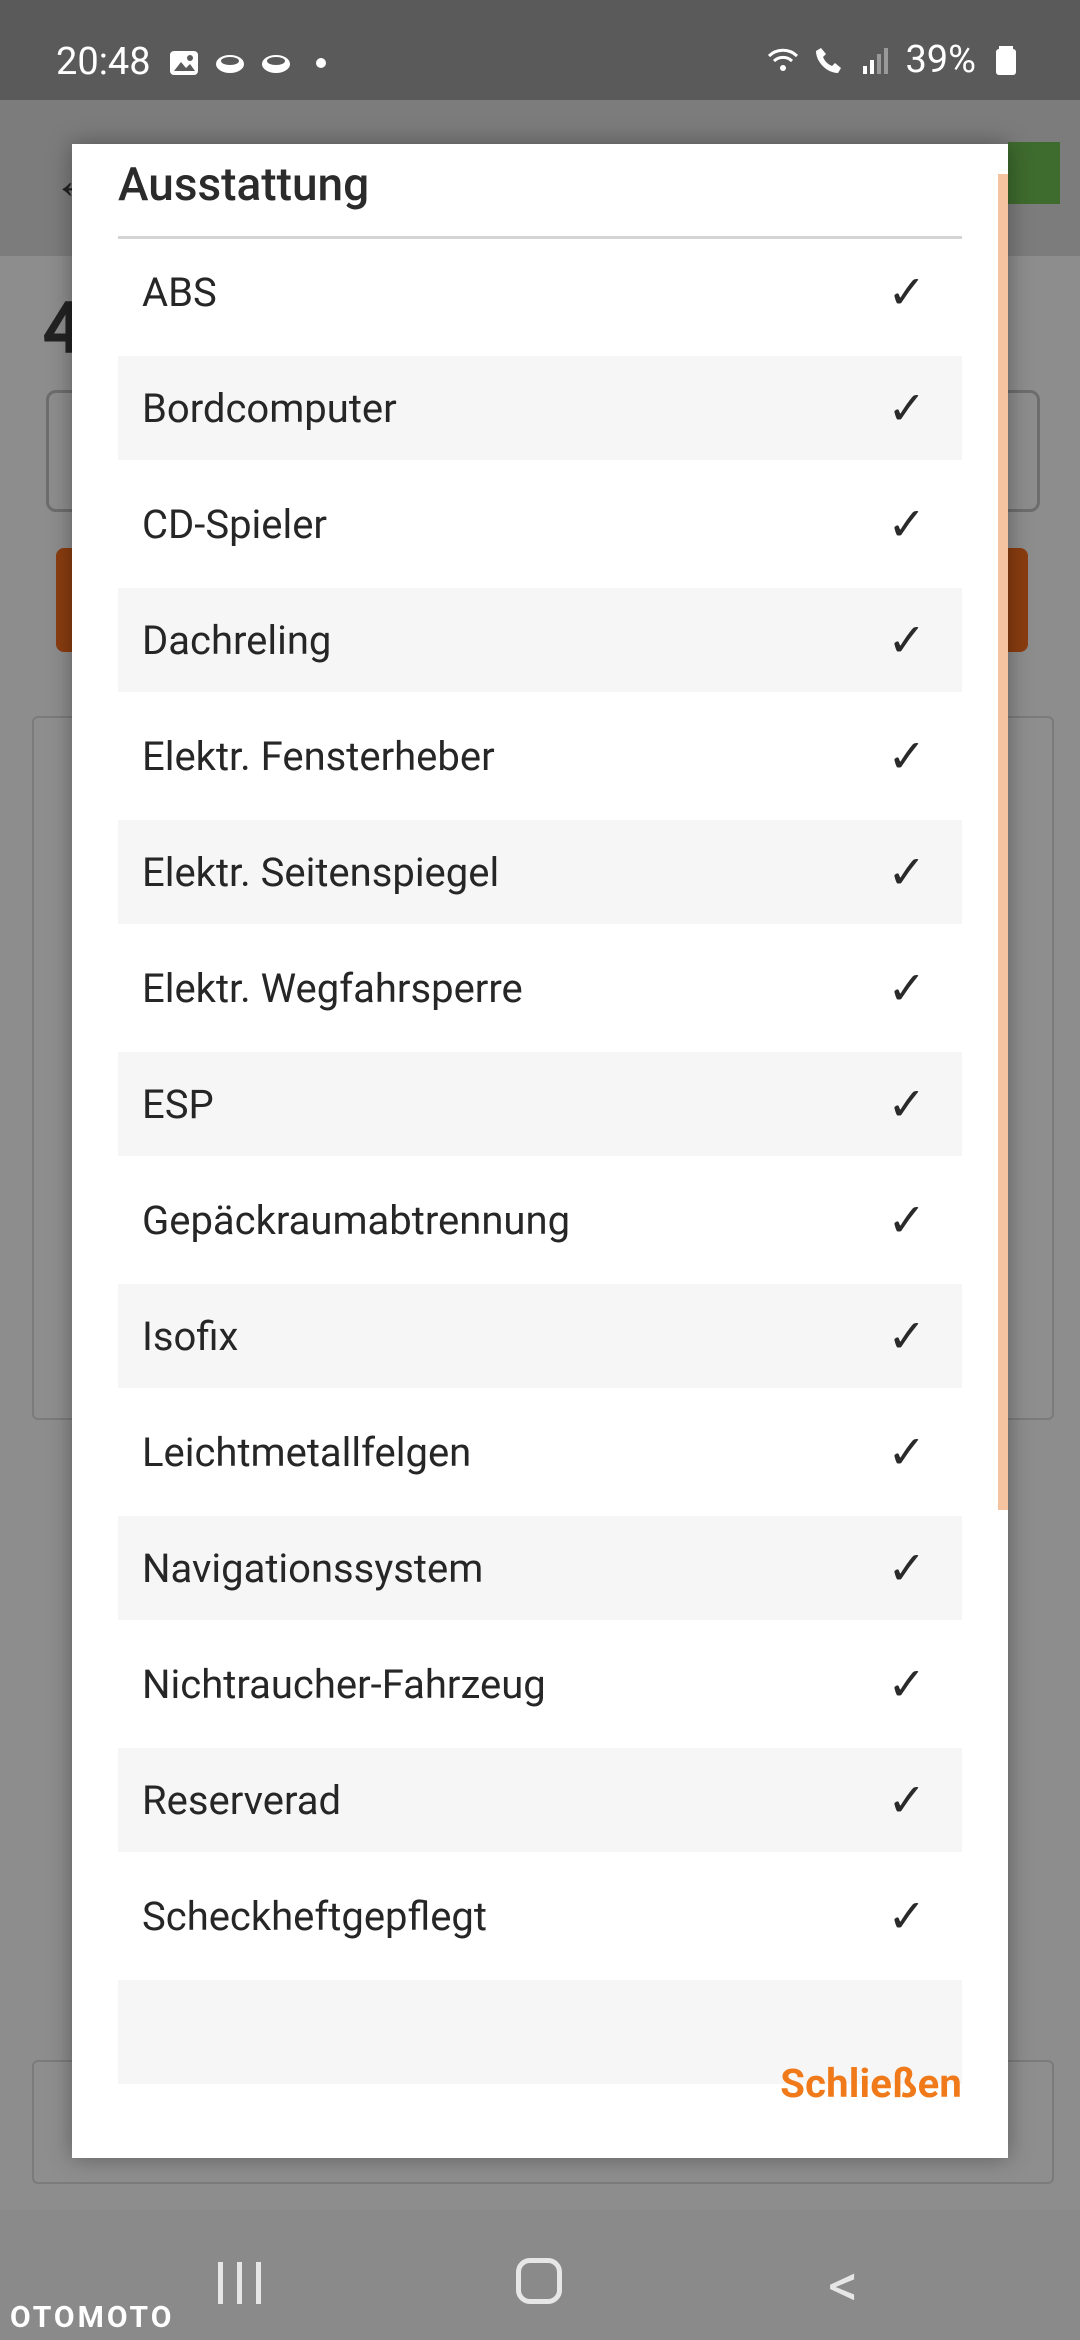 The width and height of the screenshot is (1080, 2340). I want to click on equipment-label: Nichtraucher-Fahrzeug, so click(344, 1684).